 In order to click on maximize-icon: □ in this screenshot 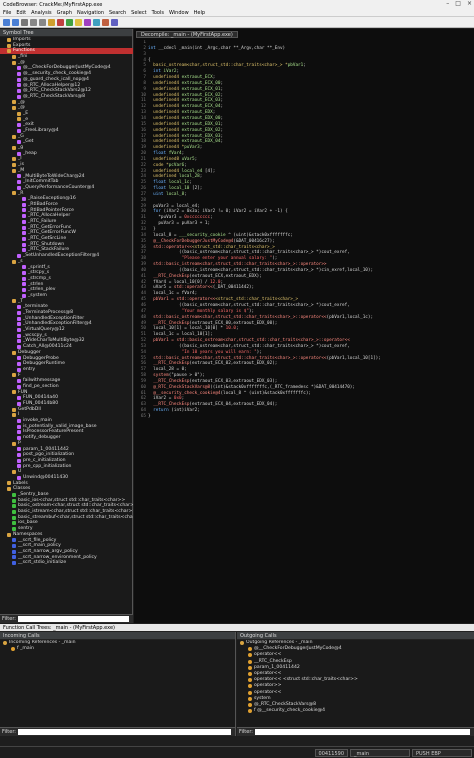, I will do `click(458, 3)`.